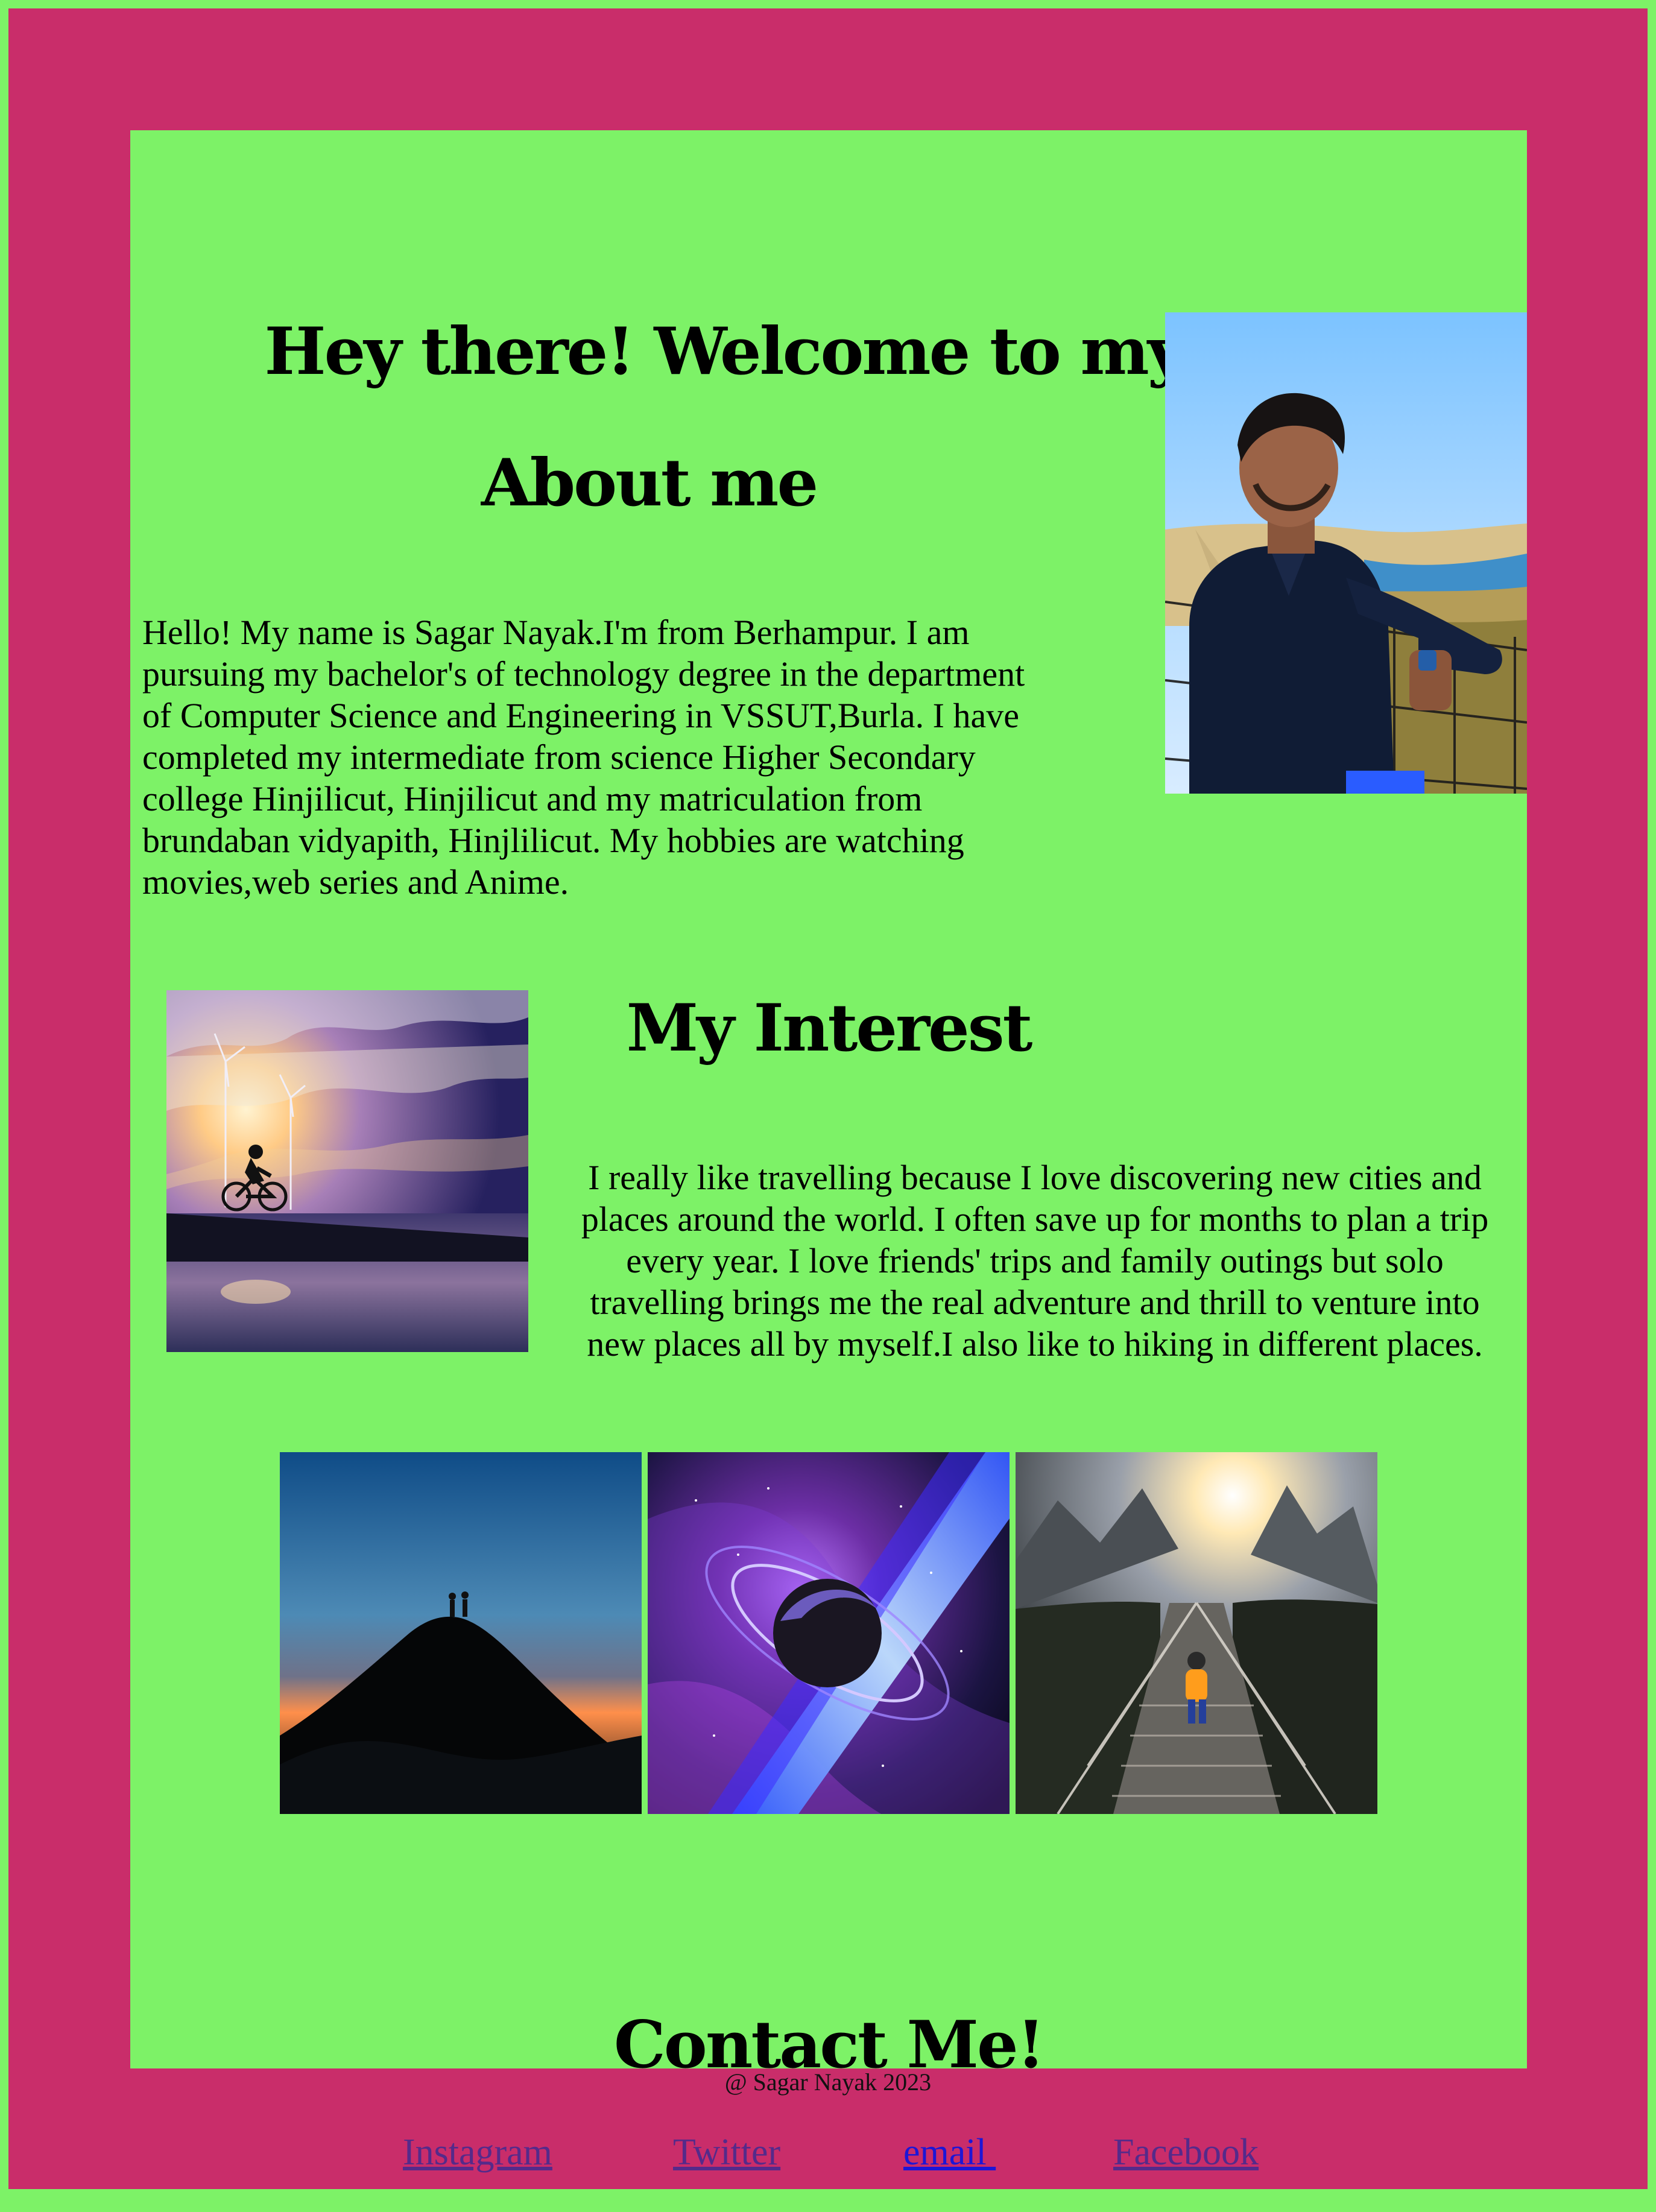 This screenshot has height=2212, width=1656. I want to click on twitter-link: Twitter, so click(726, 2152).